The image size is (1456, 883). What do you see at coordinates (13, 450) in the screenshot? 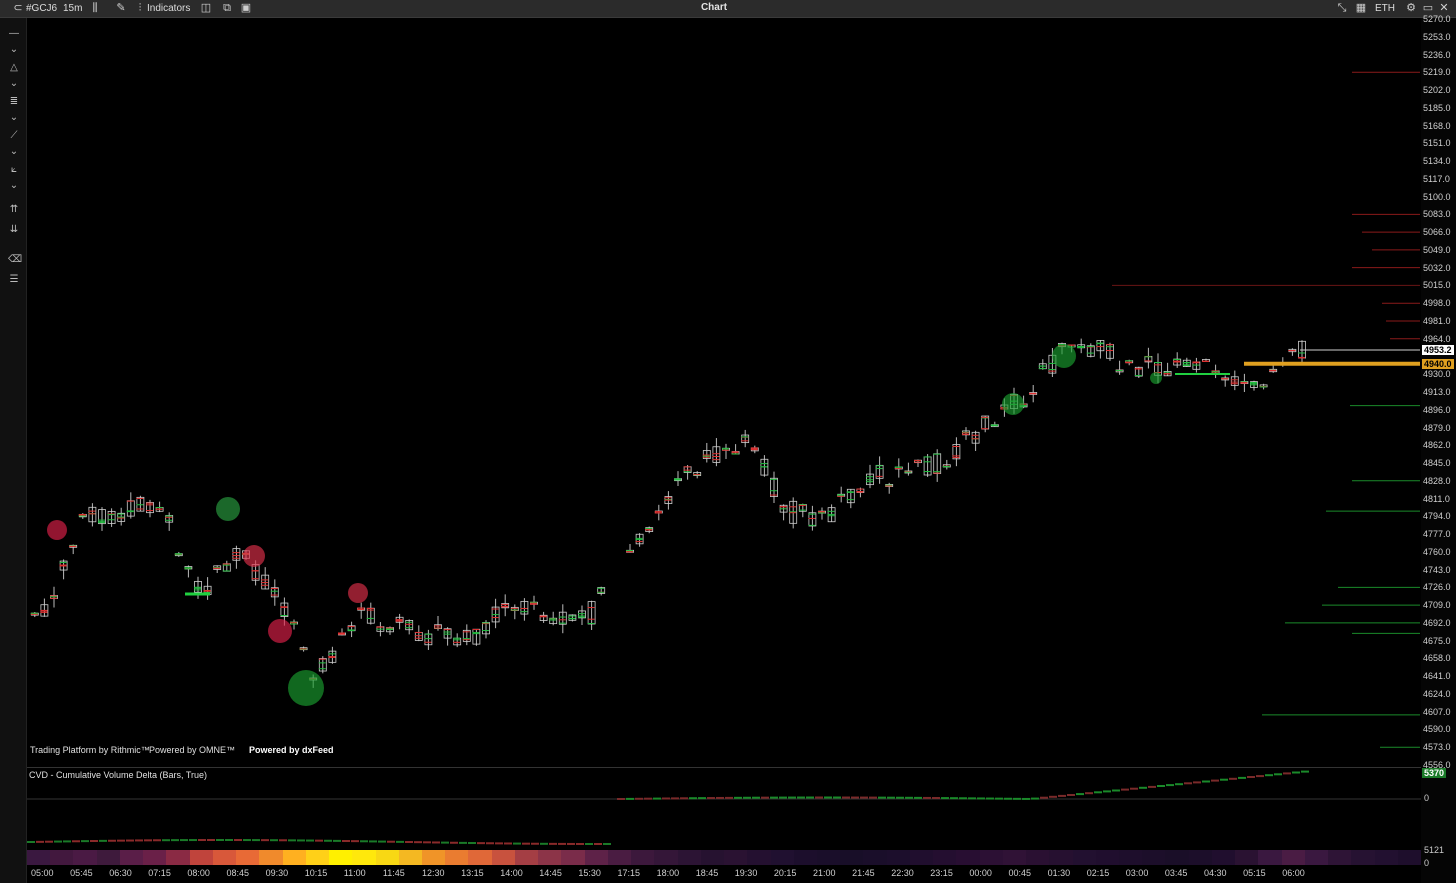
I see `drawing-toolbar: — ⌄ △ ⌄ ≣ ⌄ ⟋ ⌄ ⟀ ⌄ ⇈ ⇊ ⌫ ☰` at bounding box center [13, 450].